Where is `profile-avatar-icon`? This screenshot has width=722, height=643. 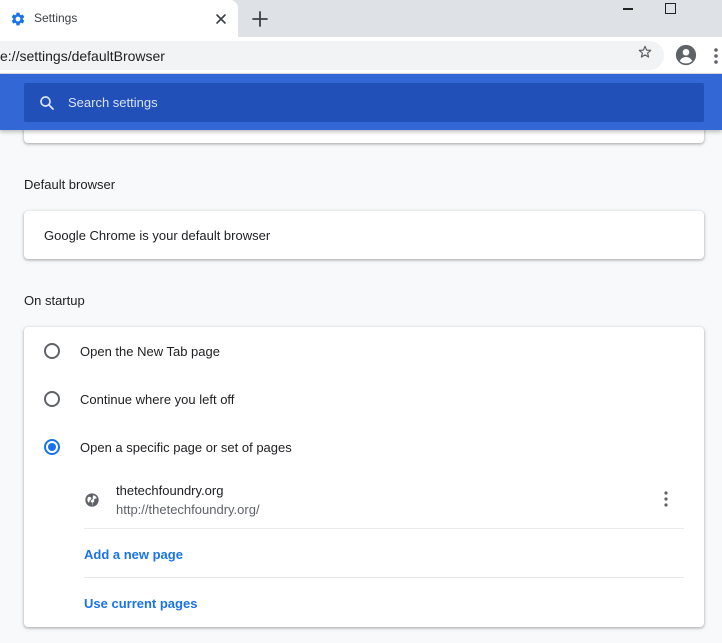 profile-avatar-icon is located at coordinates (686, 55).